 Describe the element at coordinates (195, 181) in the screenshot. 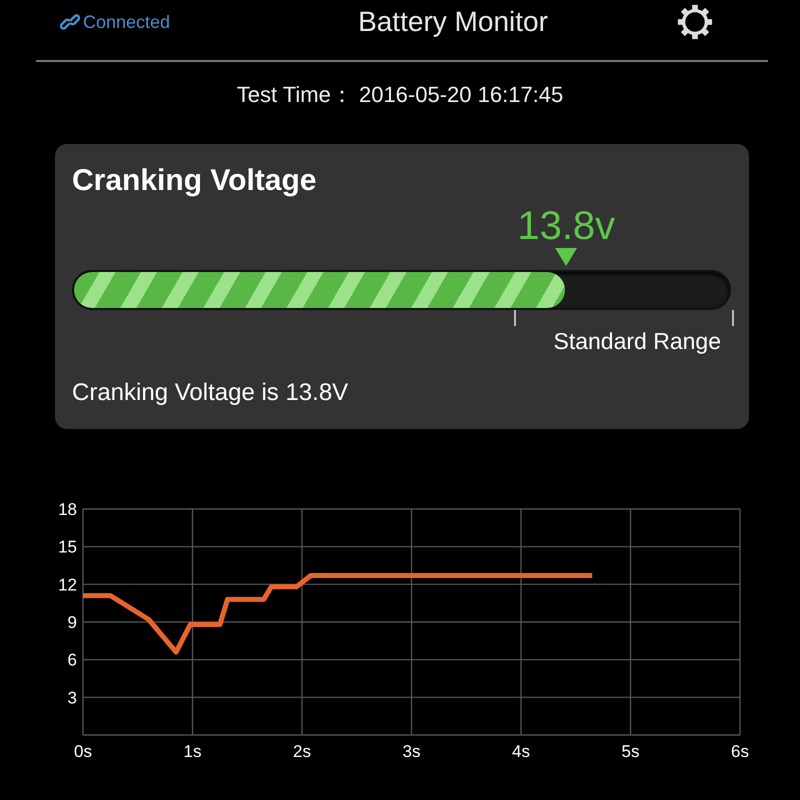

I see `card-title: Cranking Voltage` at that location.